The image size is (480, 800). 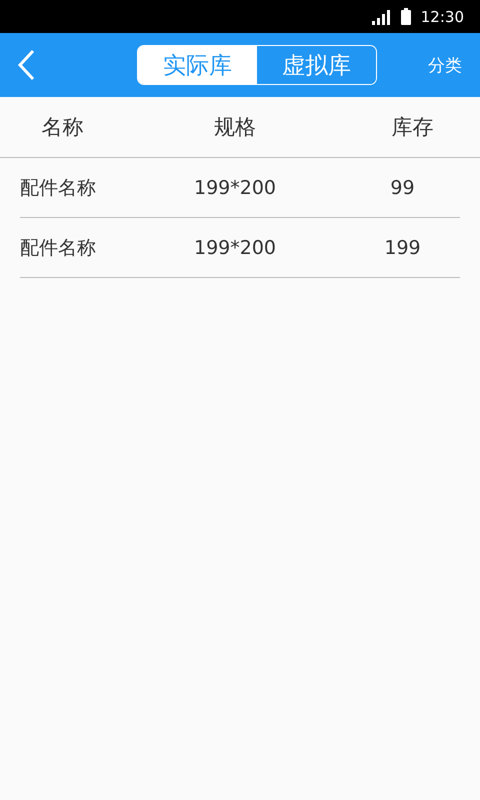 I want to click on back-icon, so click(x=26, y=65).